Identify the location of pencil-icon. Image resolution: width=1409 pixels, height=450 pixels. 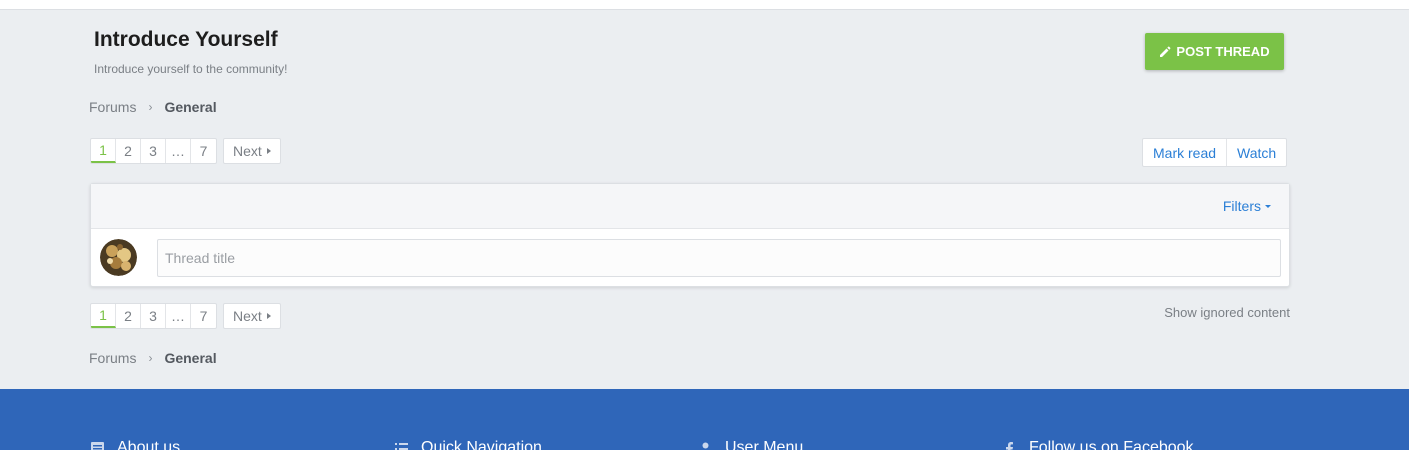
(1165, 51).